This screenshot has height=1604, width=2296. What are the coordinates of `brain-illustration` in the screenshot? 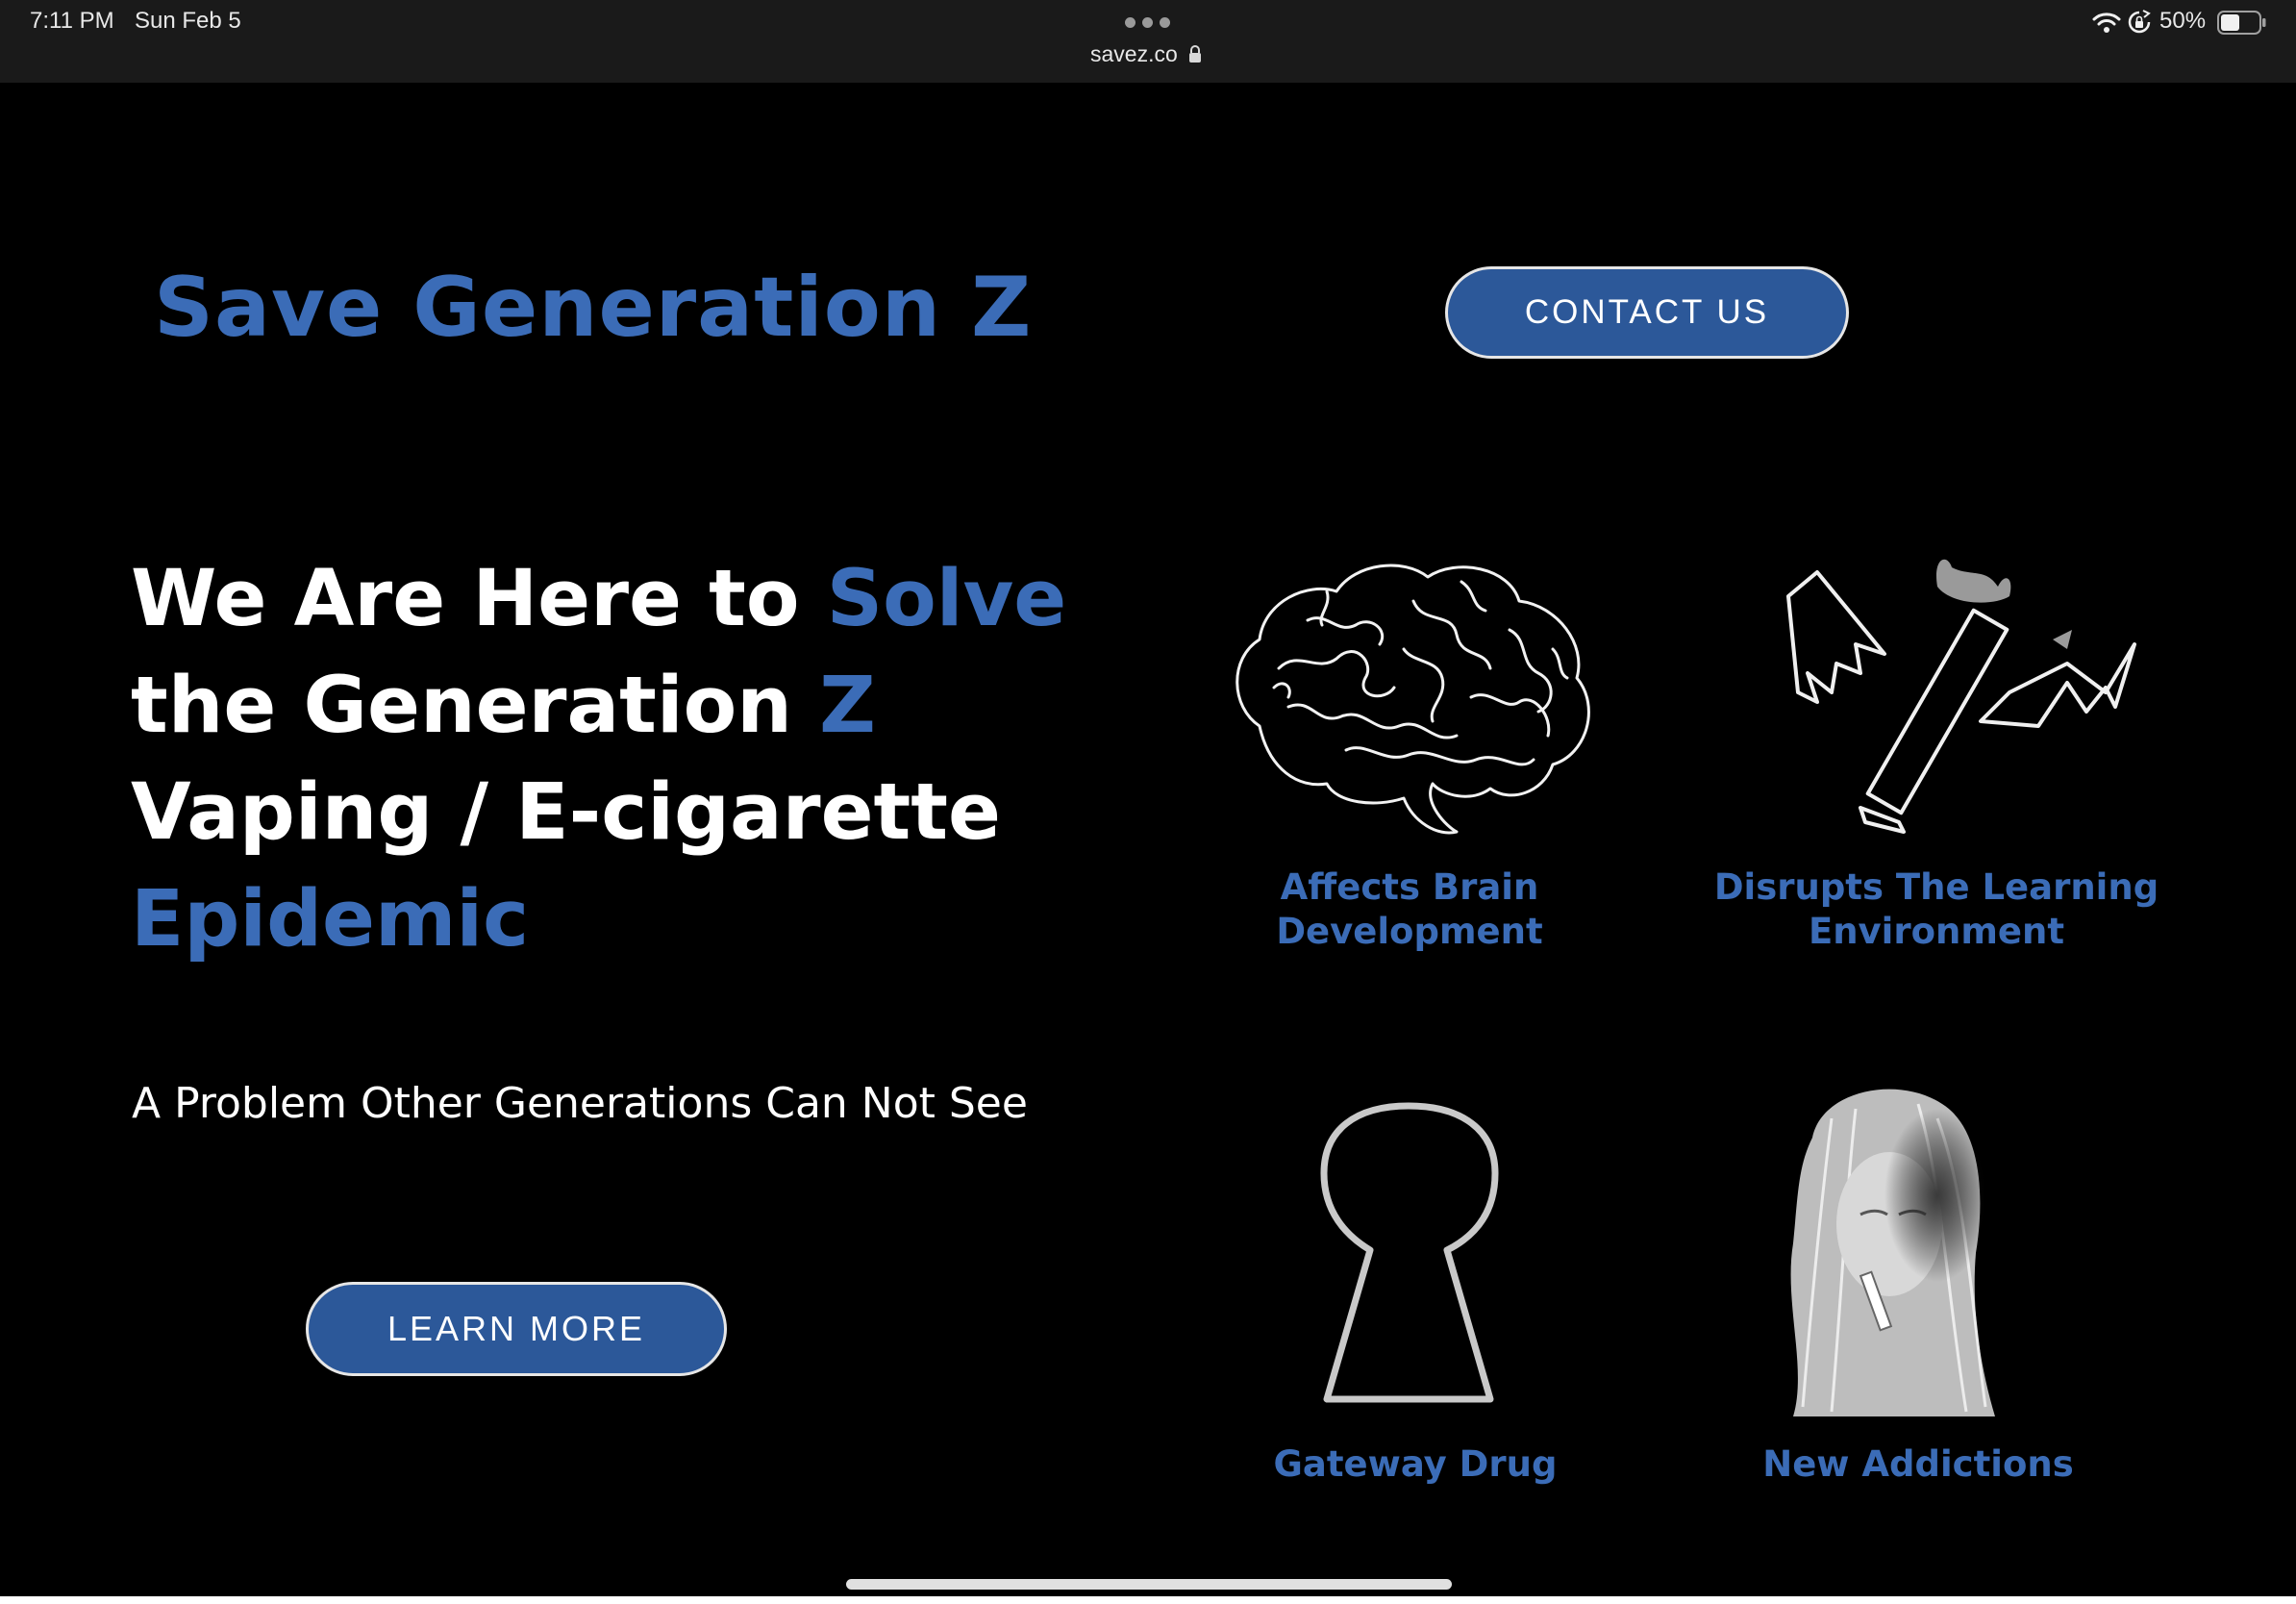 It's located at (1412, 699).